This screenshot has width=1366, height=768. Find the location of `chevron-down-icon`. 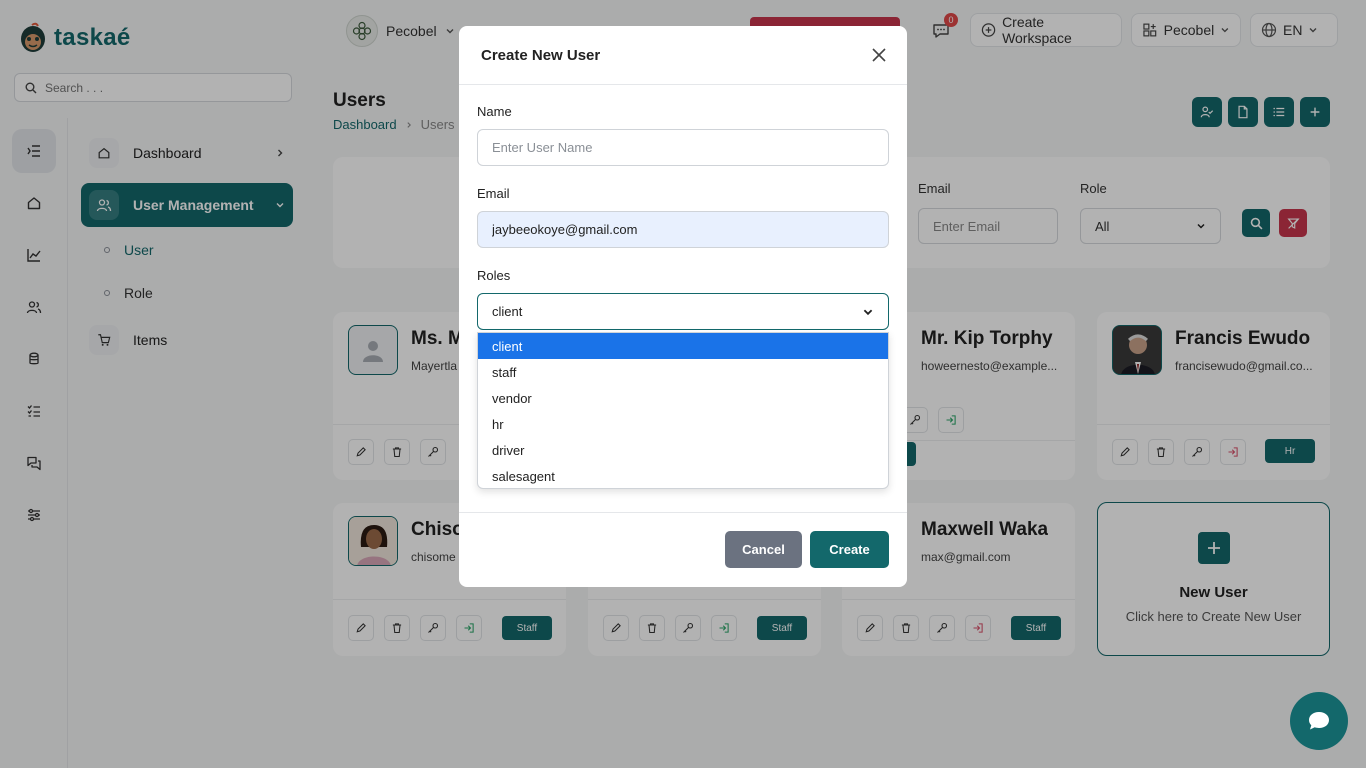

chevron-down-icon is located at coordinates (868, 312).